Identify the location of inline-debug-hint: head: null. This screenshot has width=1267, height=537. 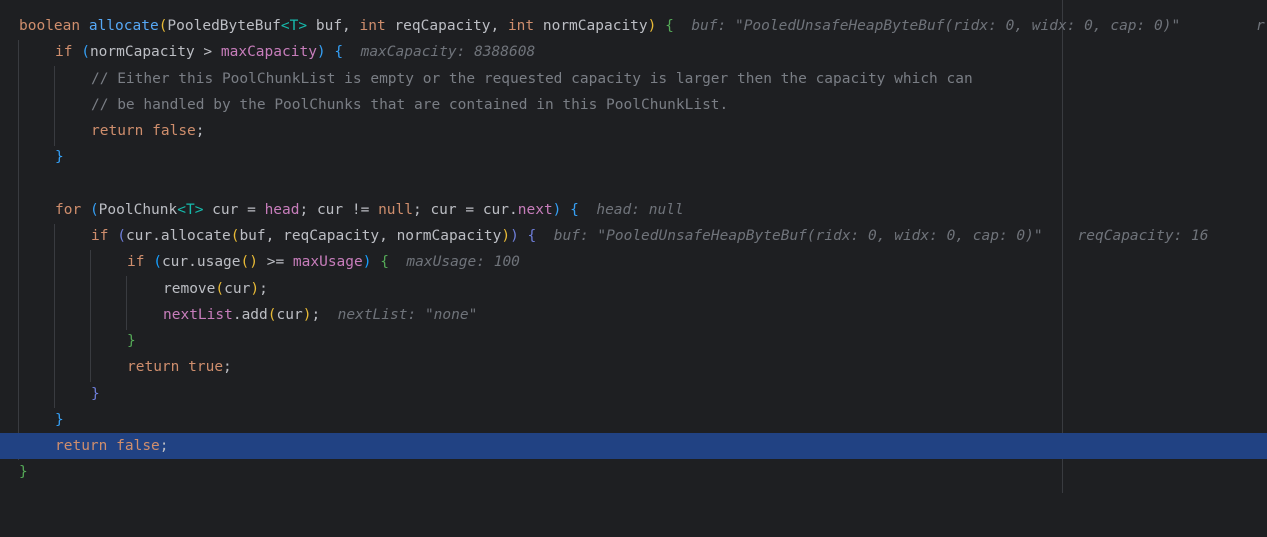
(640, 210).